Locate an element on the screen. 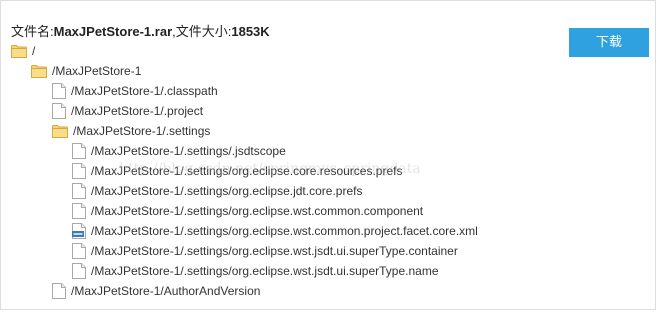 This screenshot has width=660, height=314. tree-item-file: /MaxJPetStore-1/.settings/.jsdtscope is located at coordinates (179, 151).